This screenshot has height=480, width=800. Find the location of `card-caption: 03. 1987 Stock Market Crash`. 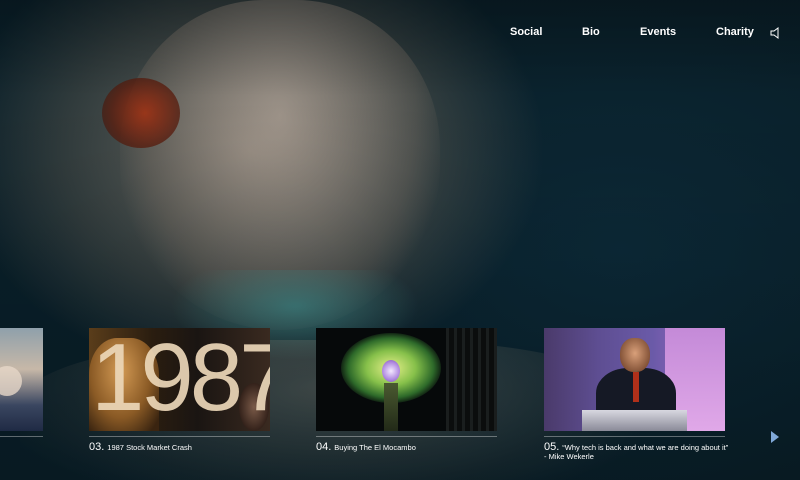

card-caption: 03. 1987 Stock Market Crash is located at coordinates (179, 447).